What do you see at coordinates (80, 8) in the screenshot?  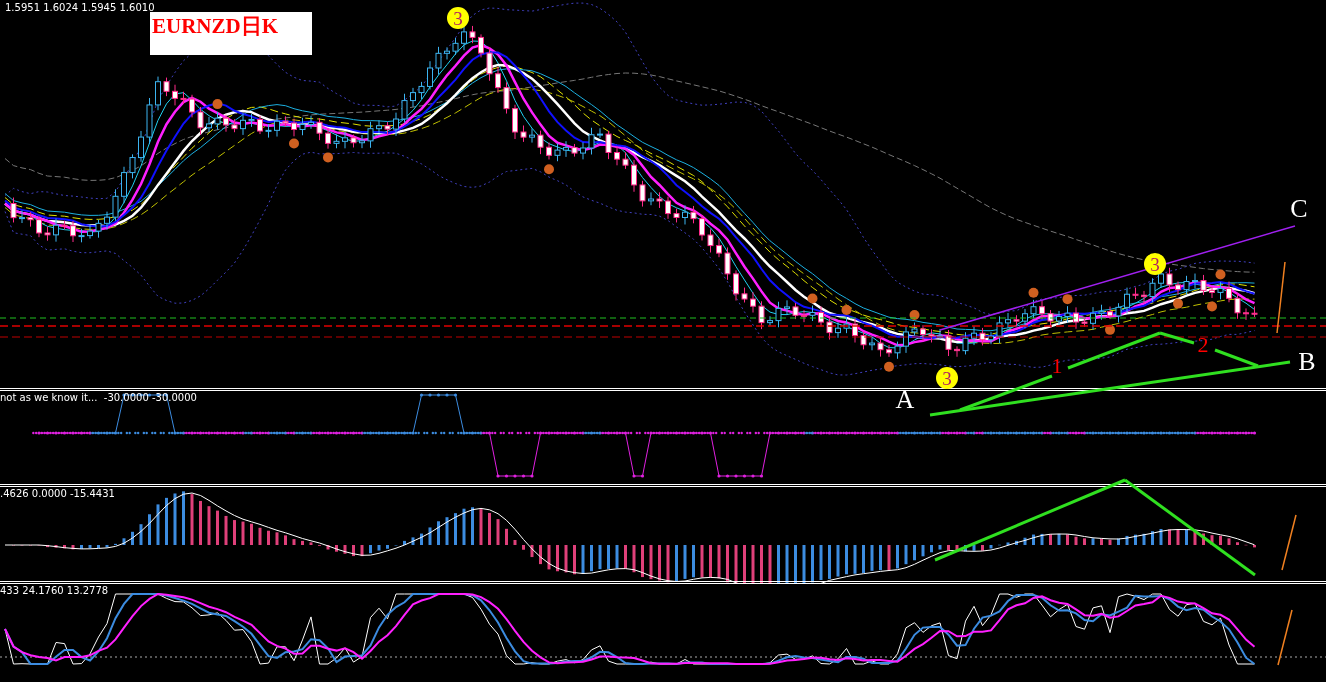 I see `price-quote: 1.5951 1.6024 1.5945 1.6010` at bounding box center [80, 8].